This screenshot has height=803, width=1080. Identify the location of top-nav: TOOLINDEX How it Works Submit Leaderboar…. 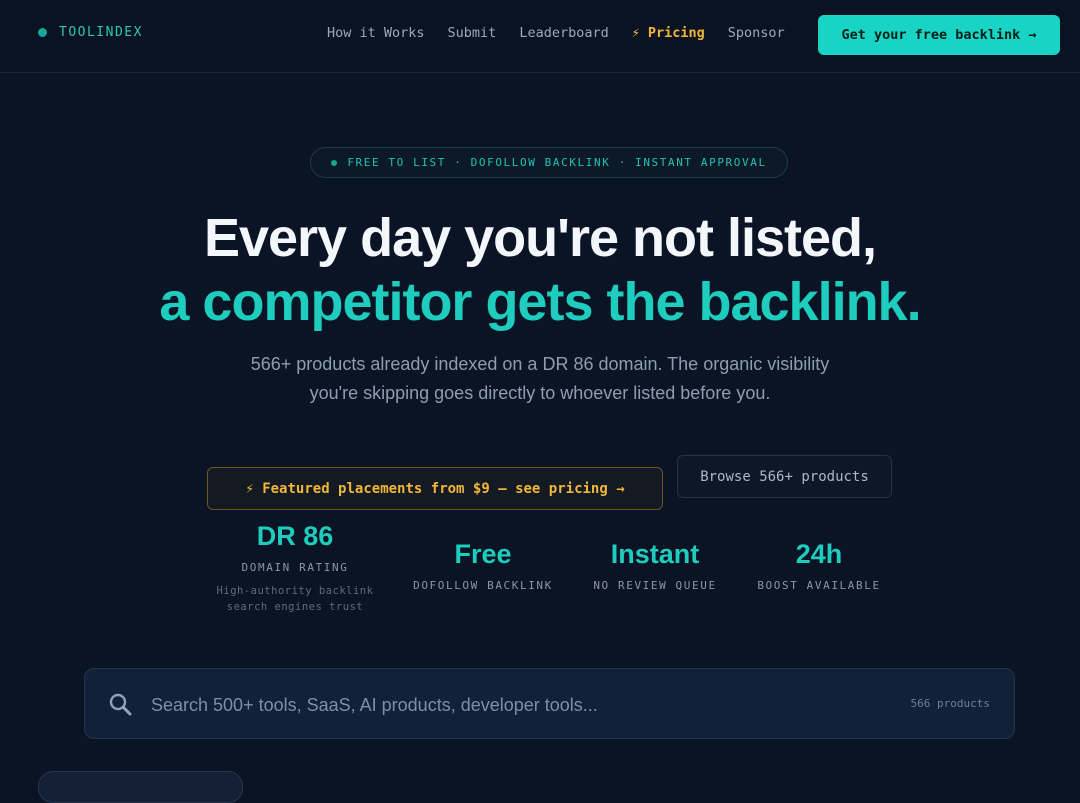
(540, 36).